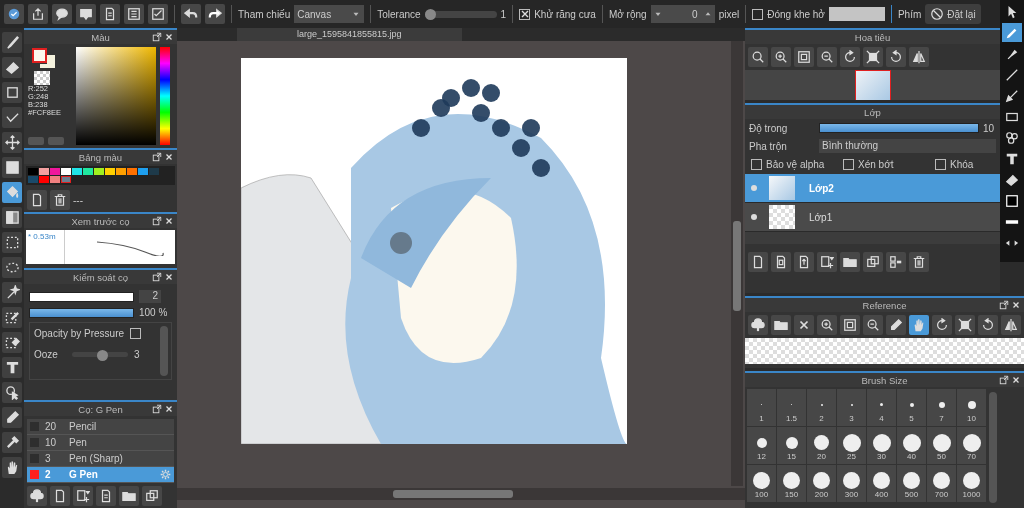  Describe the element at coordinates (941, 445) in the screenshot. I see `brush-size-option: 50` at that location.